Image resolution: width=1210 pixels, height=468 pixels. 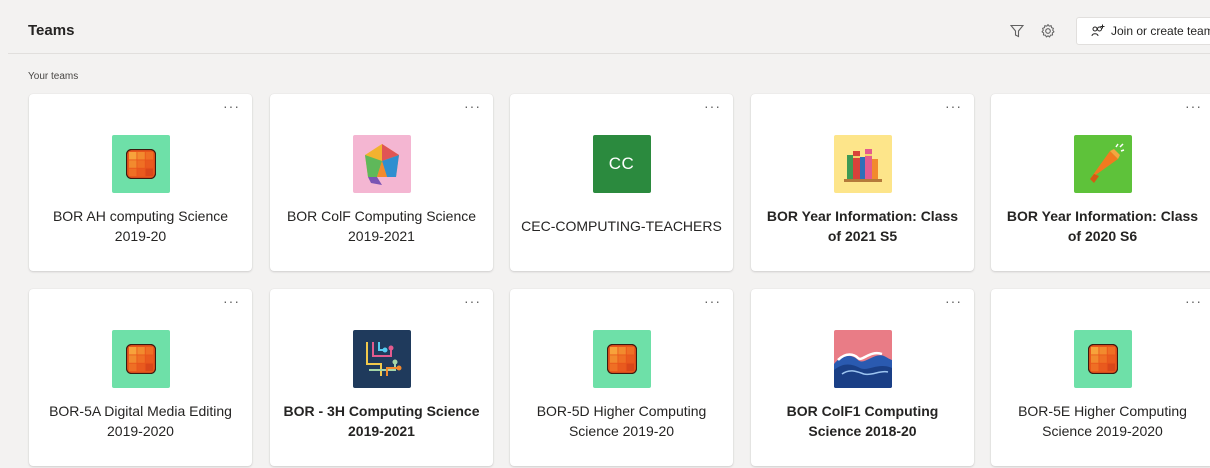 What do you see at coordinates (140, 226) in the screenshot?
I see `team-name: BOR AH computing Science 2019-20` at bounding box center [140, 226].